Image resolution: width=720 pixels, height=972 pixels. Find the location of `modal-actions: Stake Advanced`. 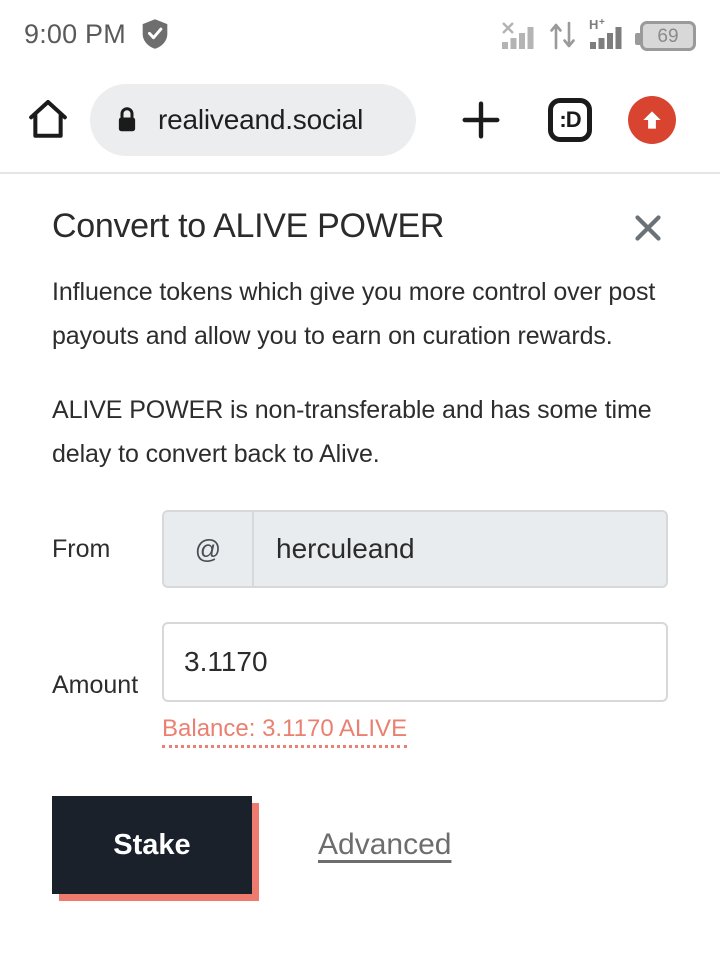

modal-actions: Stake Advanced is located at coordinates (360, 845).